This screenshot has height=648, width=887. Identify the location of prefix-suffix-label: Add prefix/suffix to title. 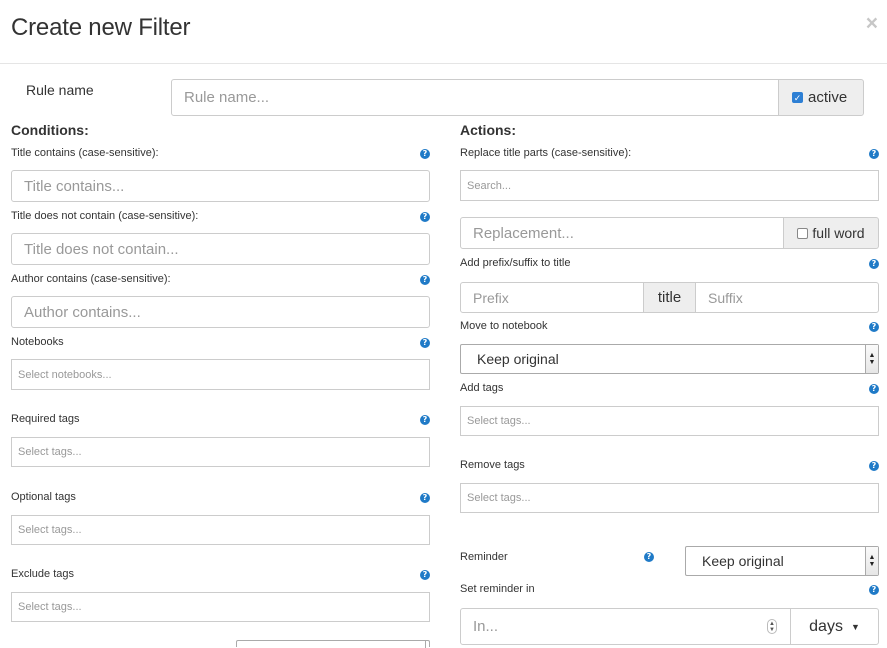
(515, 263).